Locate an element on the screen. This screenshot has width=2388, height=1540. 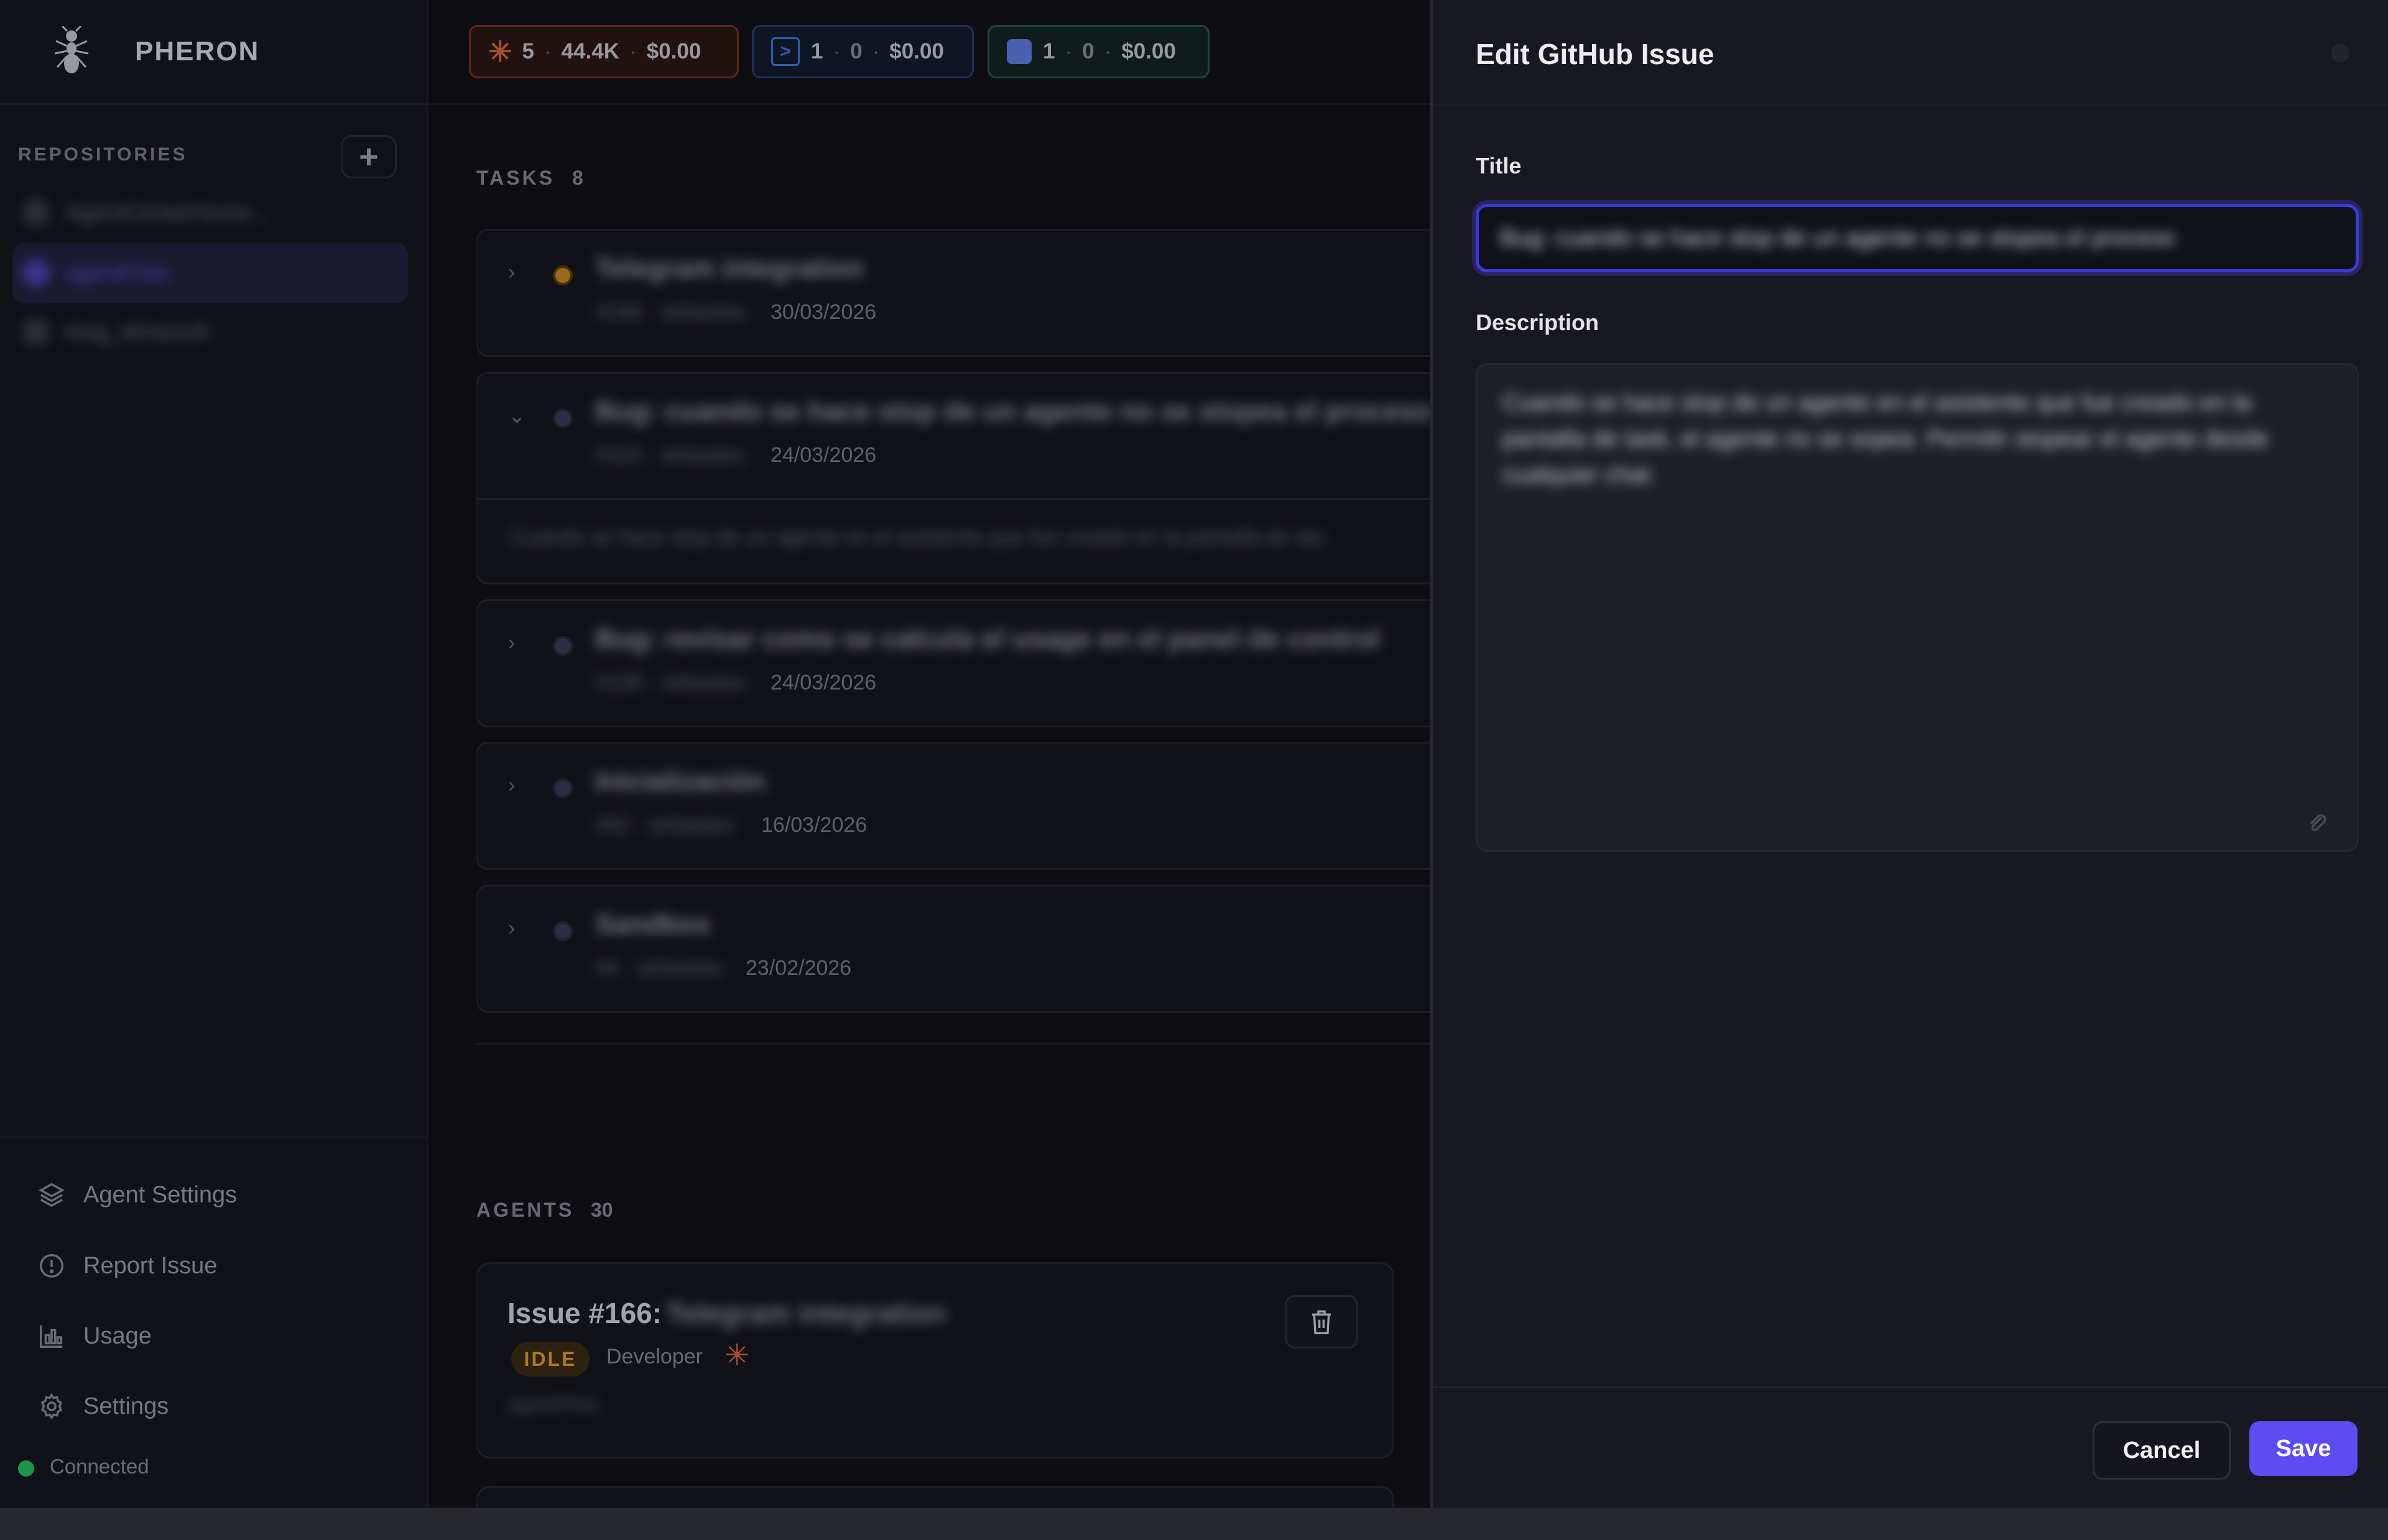
description-label: Description is located at coordinates (1537, 322).